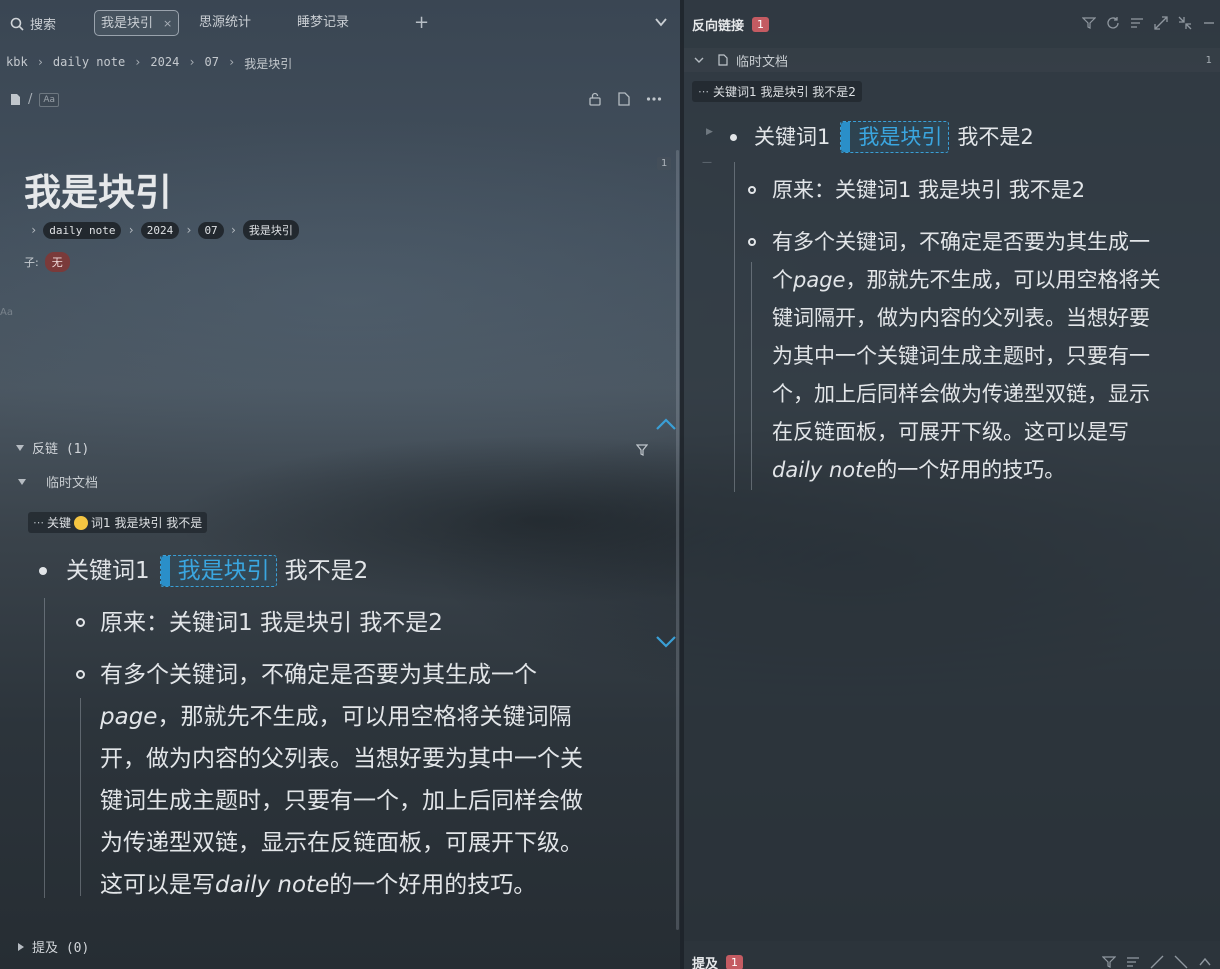 The width and height of the screenshot is (1220, 969). I want to click on chip-text: 词1 我是块引 我不是, so click(147, 523).